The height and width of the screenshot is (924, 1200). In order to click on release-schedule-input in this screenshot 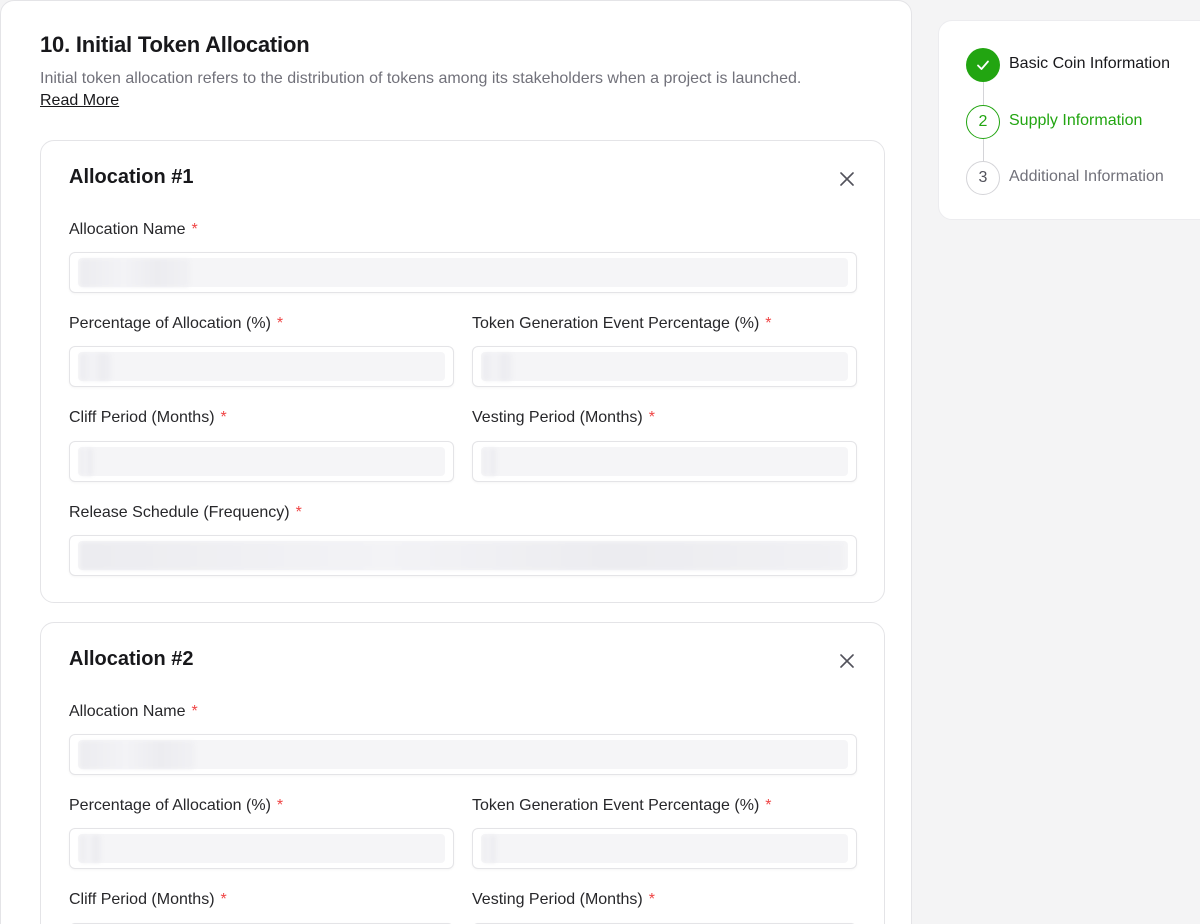, I will do `click(463, 555)`.